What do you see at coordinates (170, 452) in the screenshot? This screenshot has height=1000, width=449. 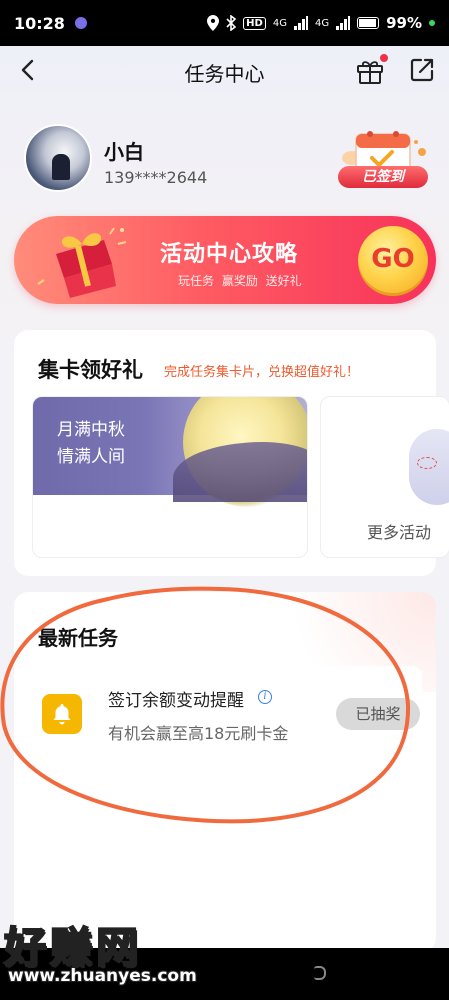 I see `mid-autumn-art: 月满中秋 情满人间` at bounding box center [170, 452].